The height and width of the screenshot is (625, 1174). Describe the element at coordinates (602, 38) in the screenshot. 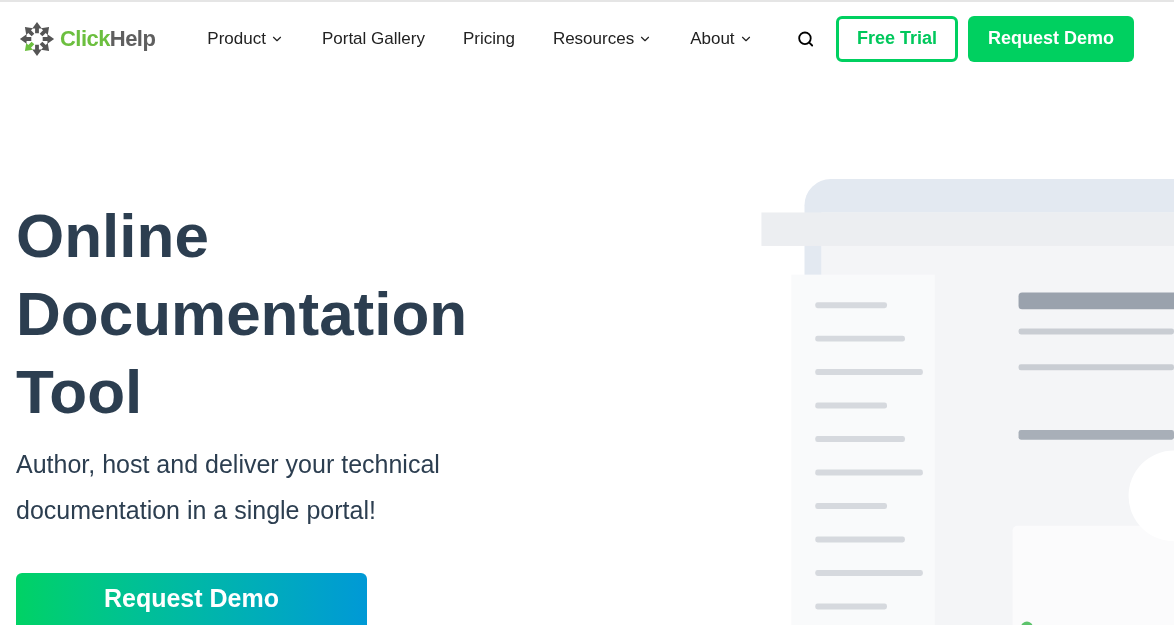

I see `nav-link: Resources` at that location.